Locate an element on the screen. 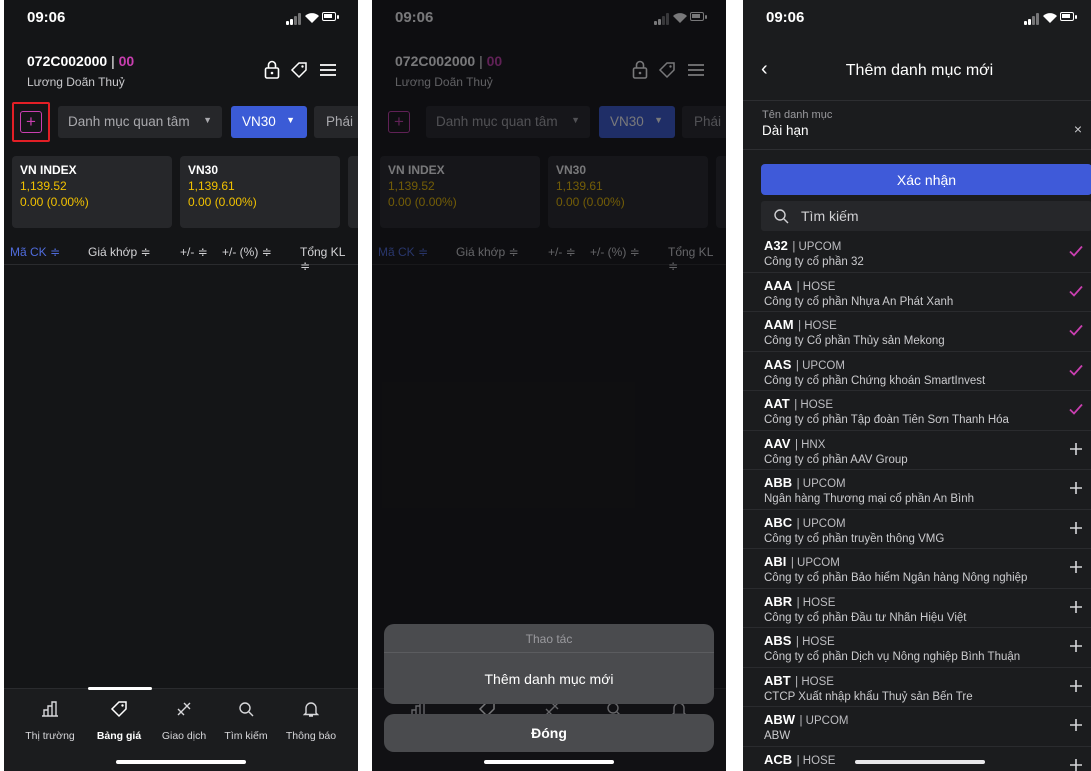 The image size is (1091, 771). watchlist-name-label: Tên danh mục is located at coordinates (797, 115).